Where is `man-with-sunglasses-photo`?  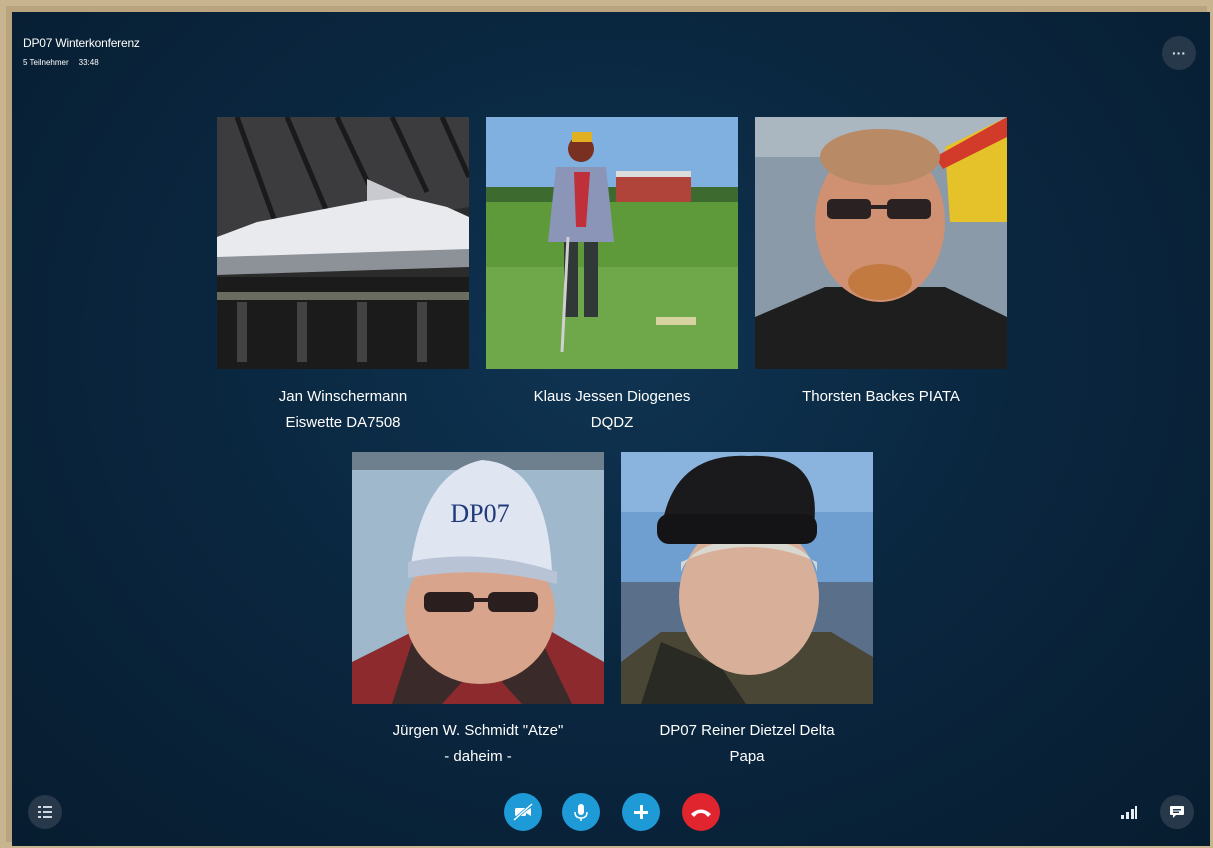
man-with-sunglasses-photo is located at coordinates (881, 243).